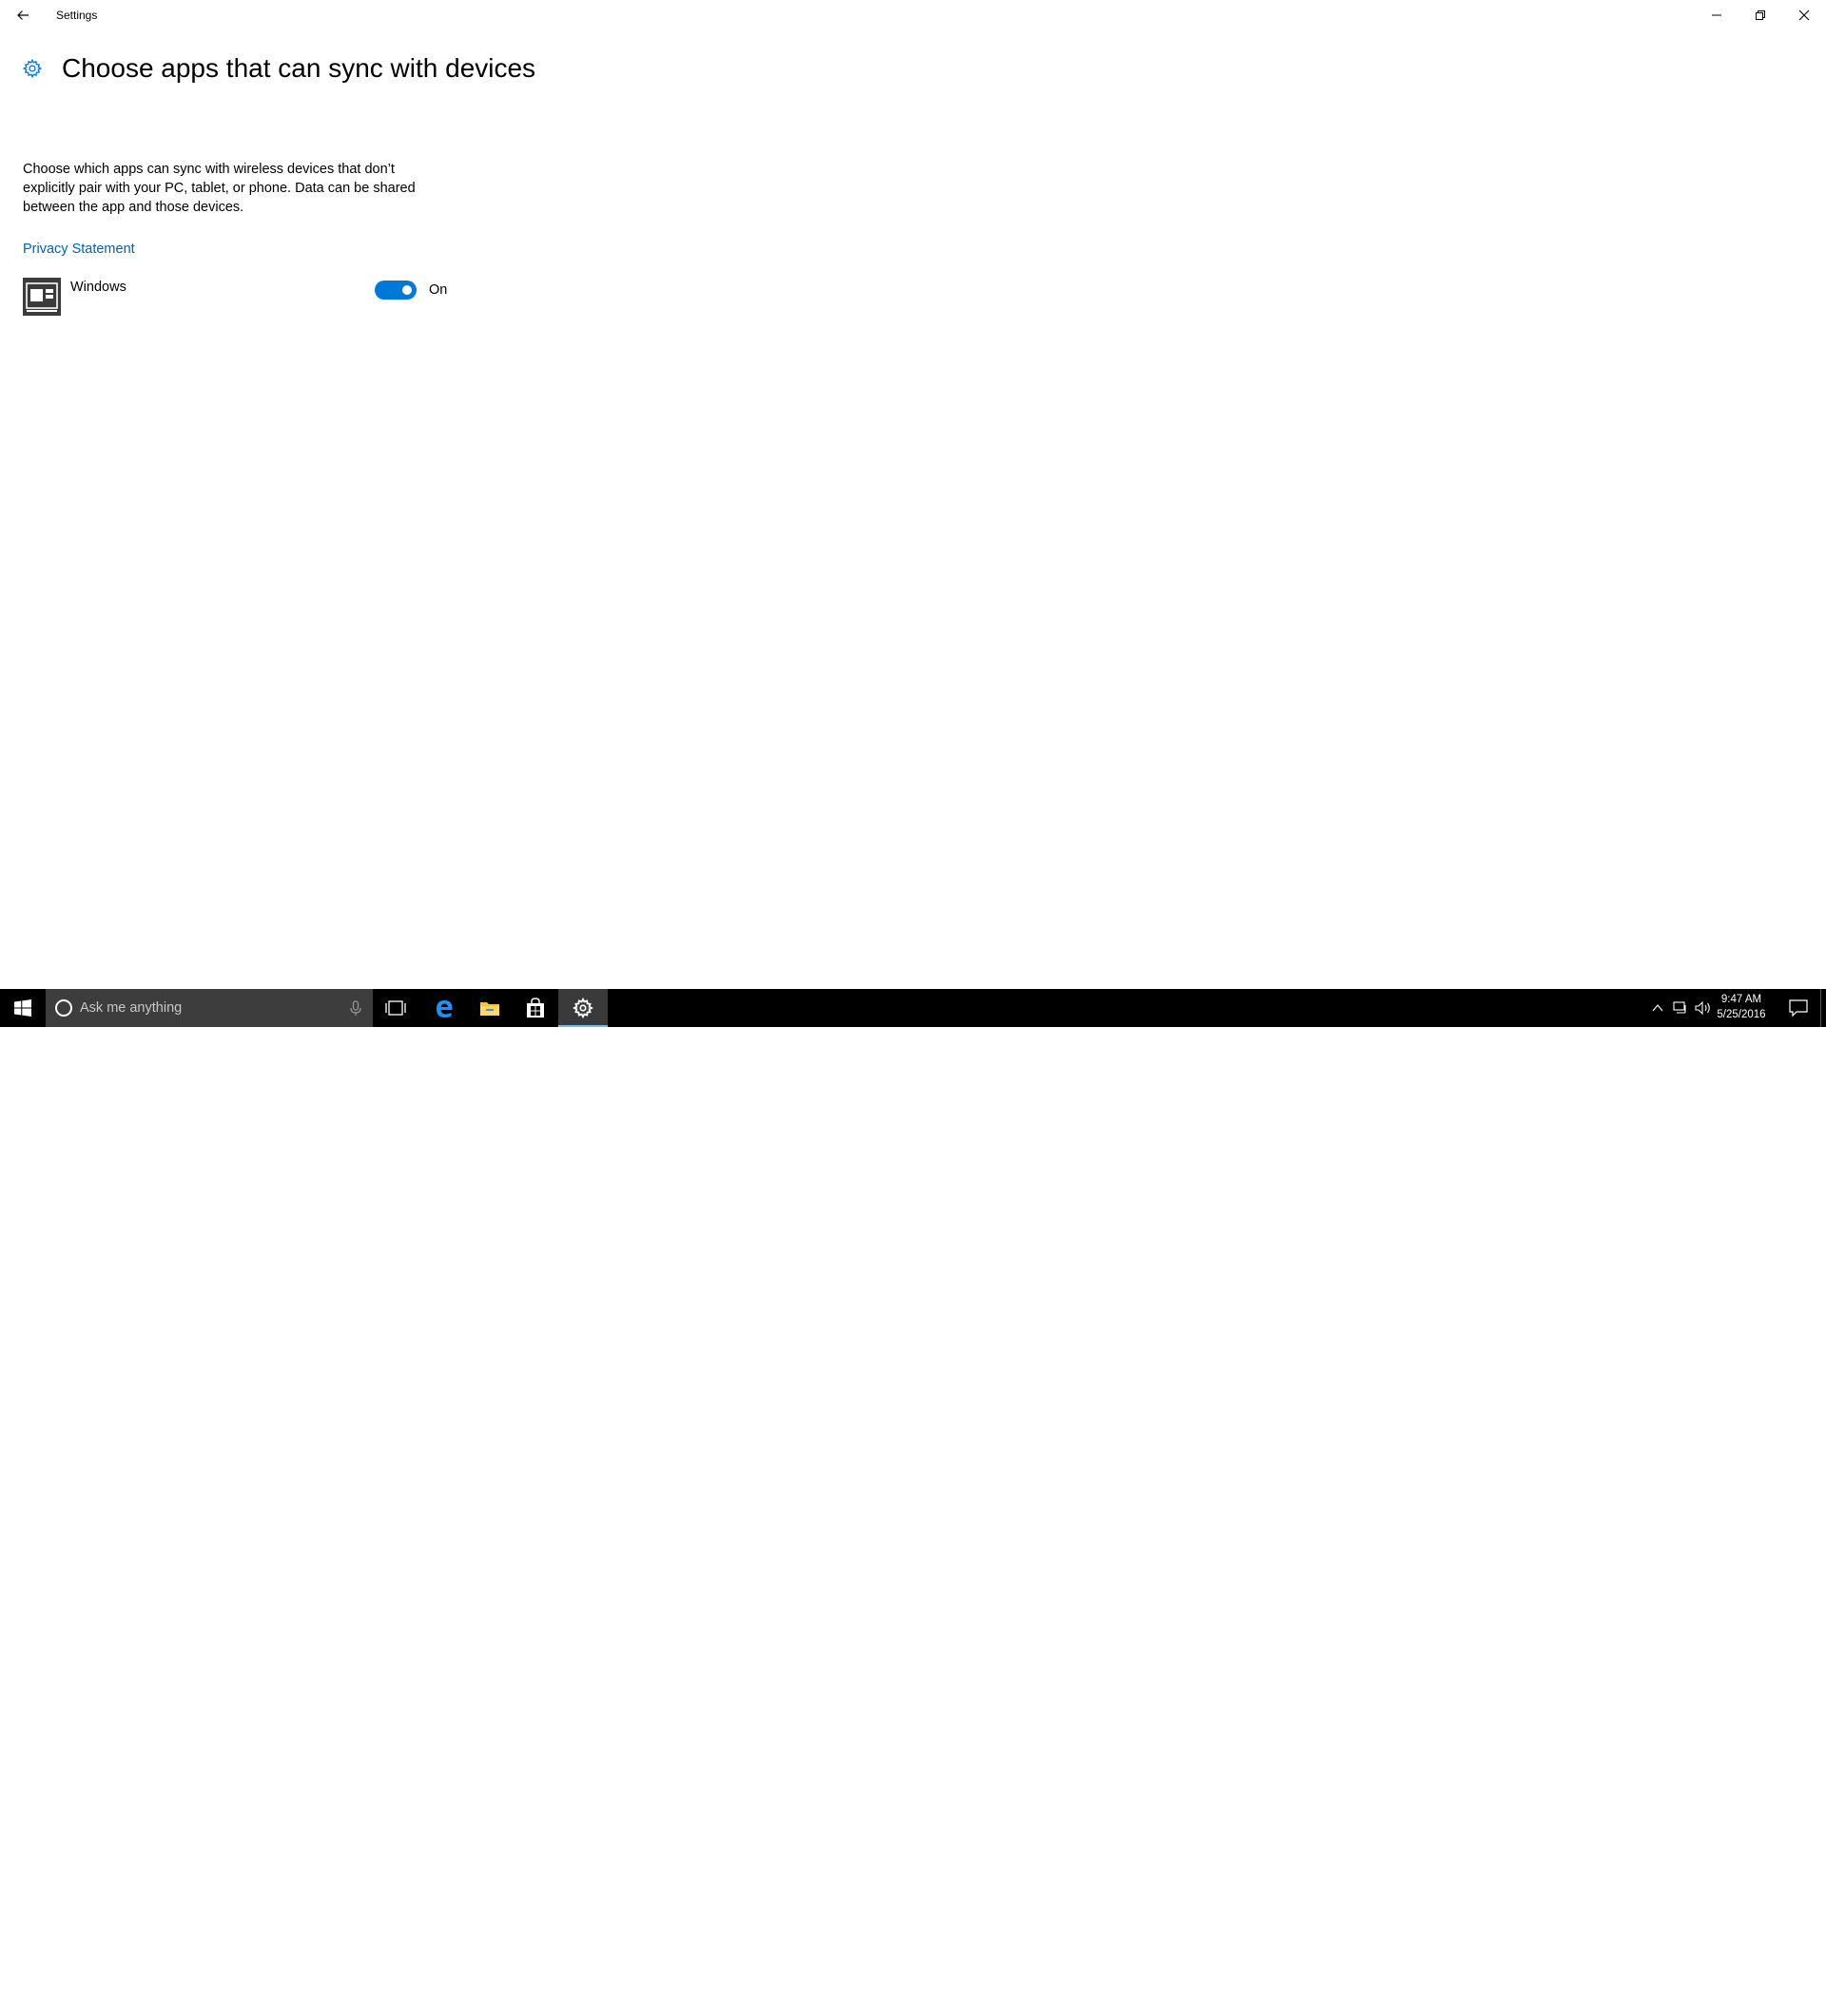 The height and width of the screenshot is (2016, 1826). I want to click on cortana-icon, so click(64, 1008).